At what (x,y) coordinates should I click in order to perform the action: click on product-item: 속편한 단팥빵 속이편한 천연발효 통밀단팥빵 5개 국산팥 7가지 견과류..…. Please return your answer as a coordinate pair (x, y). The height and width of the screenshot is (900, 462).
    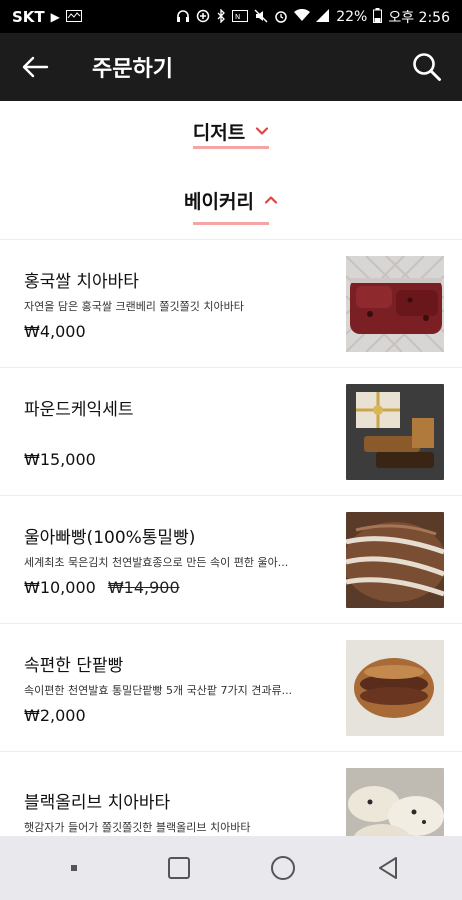
    Looking at the image, I should click on (231, 687).